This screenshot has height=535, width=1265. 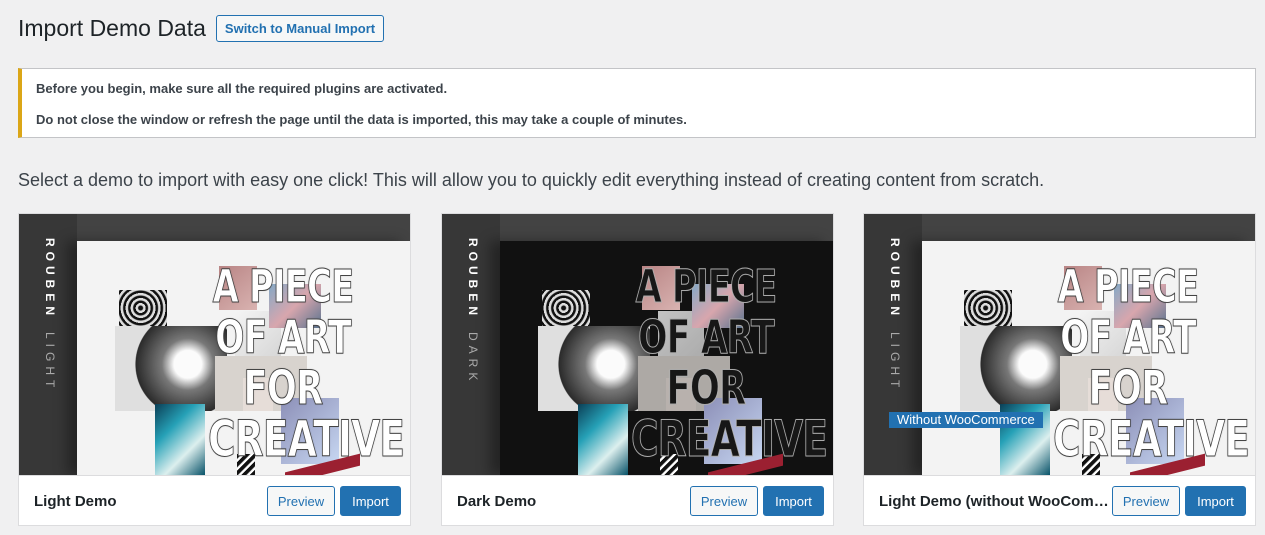 What do you see at coordinates (1146, 501) in the screenshot?
I see `light-without-woocommerce-preview-button: Preview` at bounding box center [1146, 501].